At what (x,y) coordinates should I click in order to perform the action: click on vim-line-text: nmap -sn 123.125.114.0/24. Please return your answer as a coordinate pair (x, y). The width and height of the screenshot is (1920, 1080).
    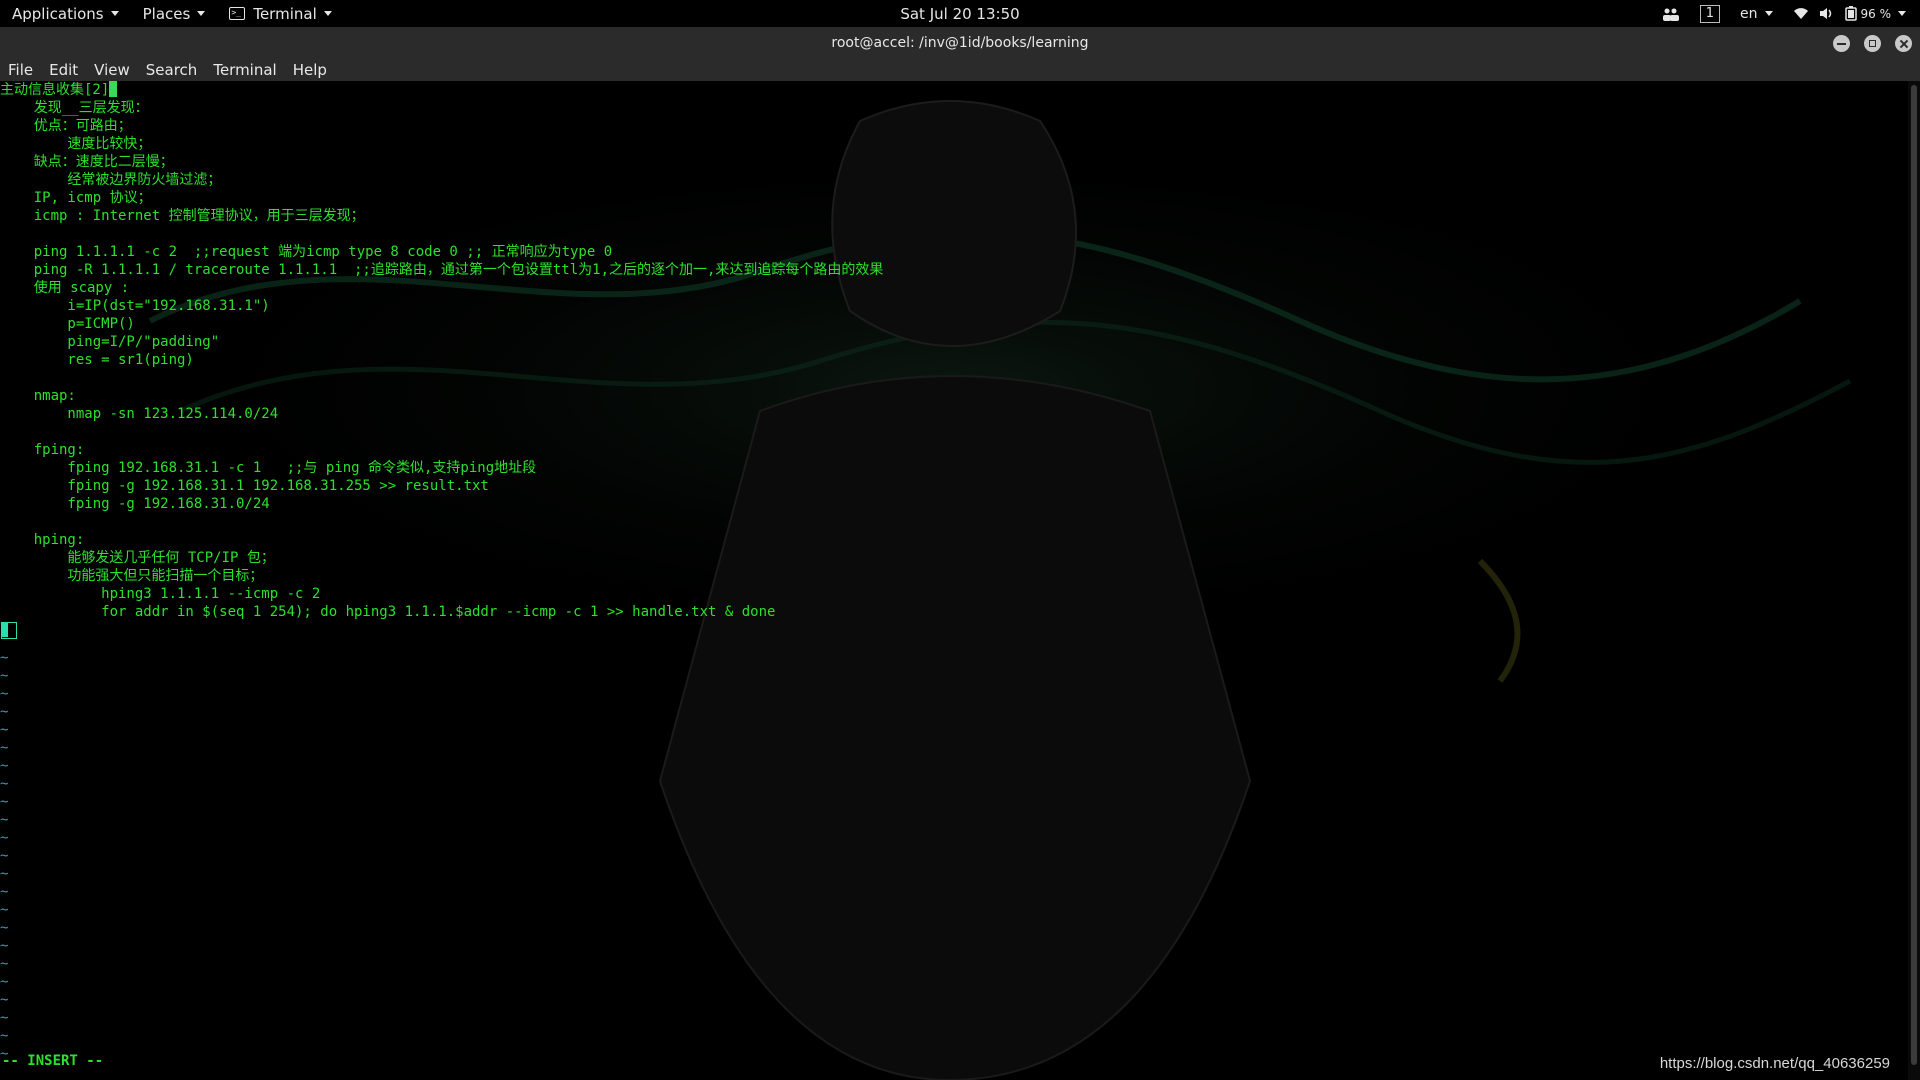
    Looking at the image, I should click on (139, 414).